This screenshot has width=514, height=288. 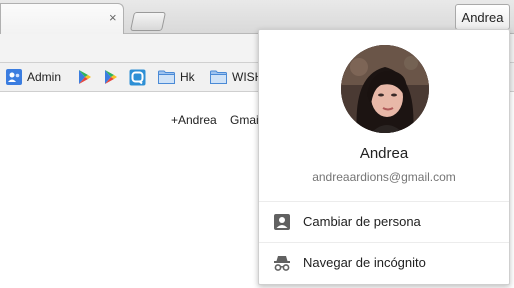 I want to click on new-tab-button, so click(x=148, y=21).